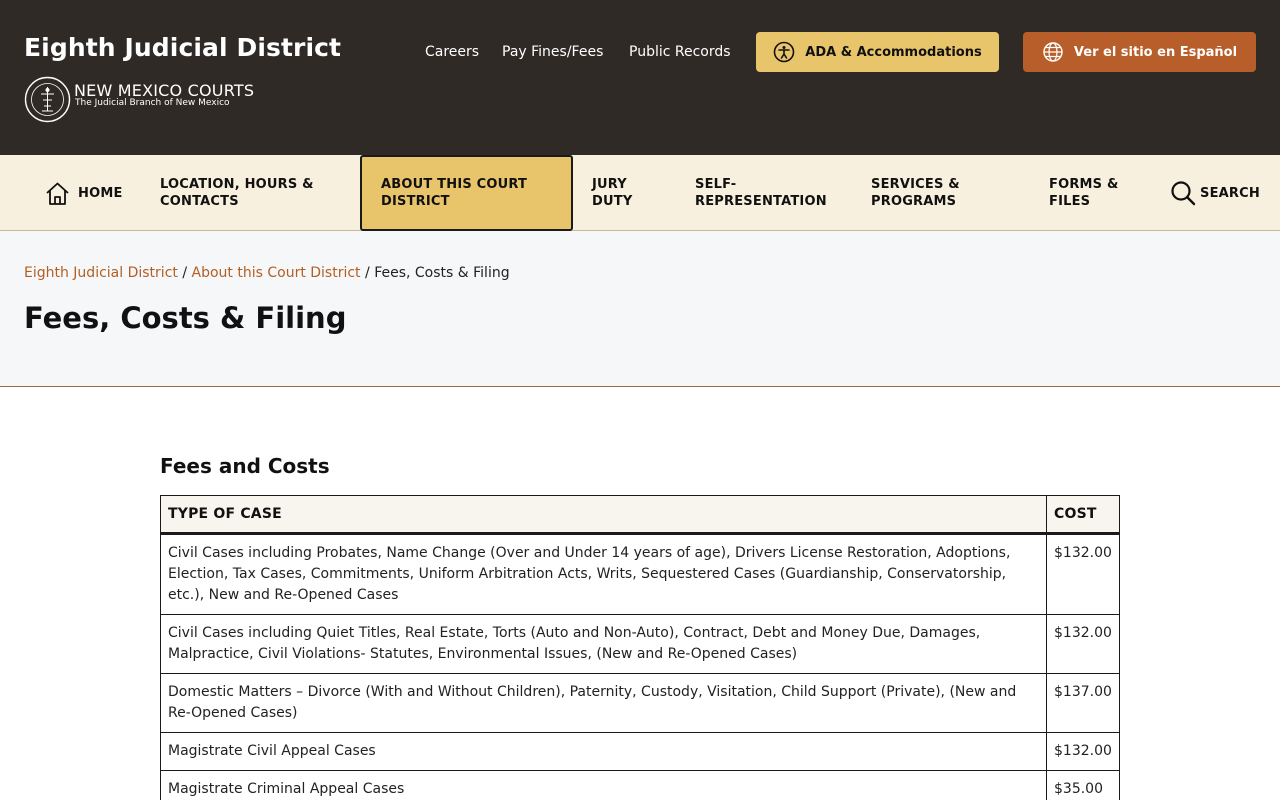 This screenshot has height=800, width=1280. I want to click on table-row: Magistrate Civil Appeal Cases $132.00, so click(640, 751).